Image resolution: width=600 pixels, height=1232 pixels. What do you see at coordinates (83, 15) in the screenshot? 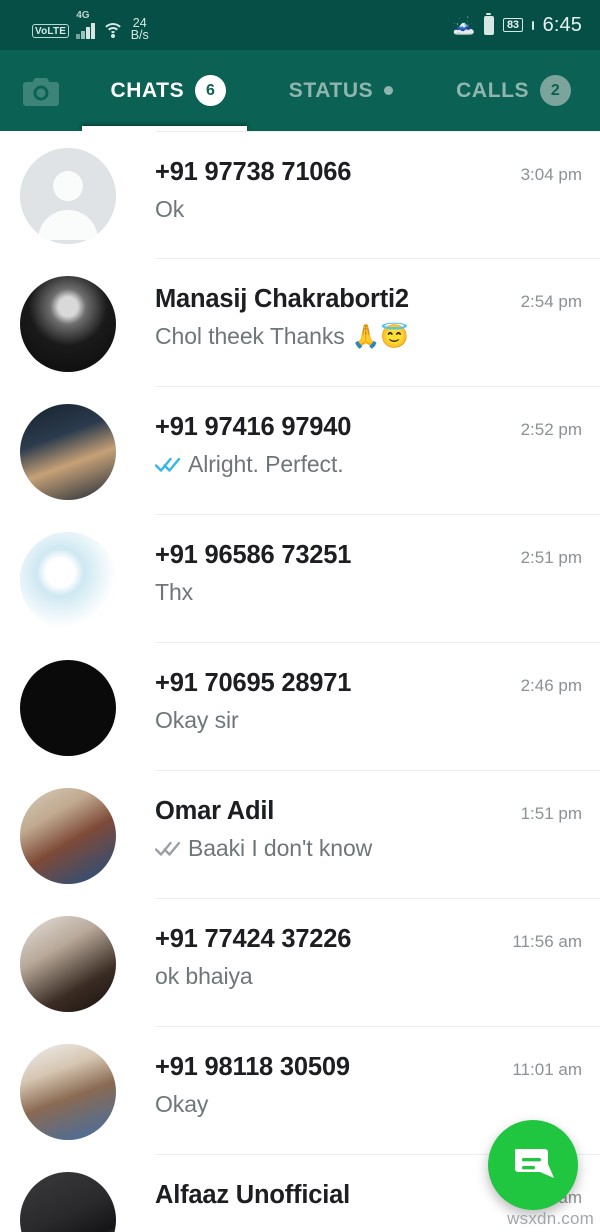
I see `network-type-label: 4G` at bounding box center [83, 15].